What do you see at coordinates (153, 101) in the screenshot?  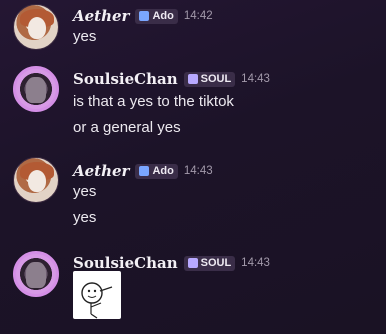 I see `message-text: is that a yes to the tiktok` at bounding box center [153, 101].